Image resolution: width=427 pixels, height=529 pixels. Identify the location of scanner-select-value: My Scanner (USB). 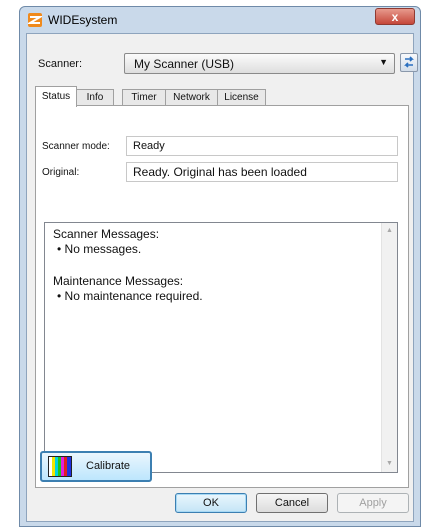
(184, 64).